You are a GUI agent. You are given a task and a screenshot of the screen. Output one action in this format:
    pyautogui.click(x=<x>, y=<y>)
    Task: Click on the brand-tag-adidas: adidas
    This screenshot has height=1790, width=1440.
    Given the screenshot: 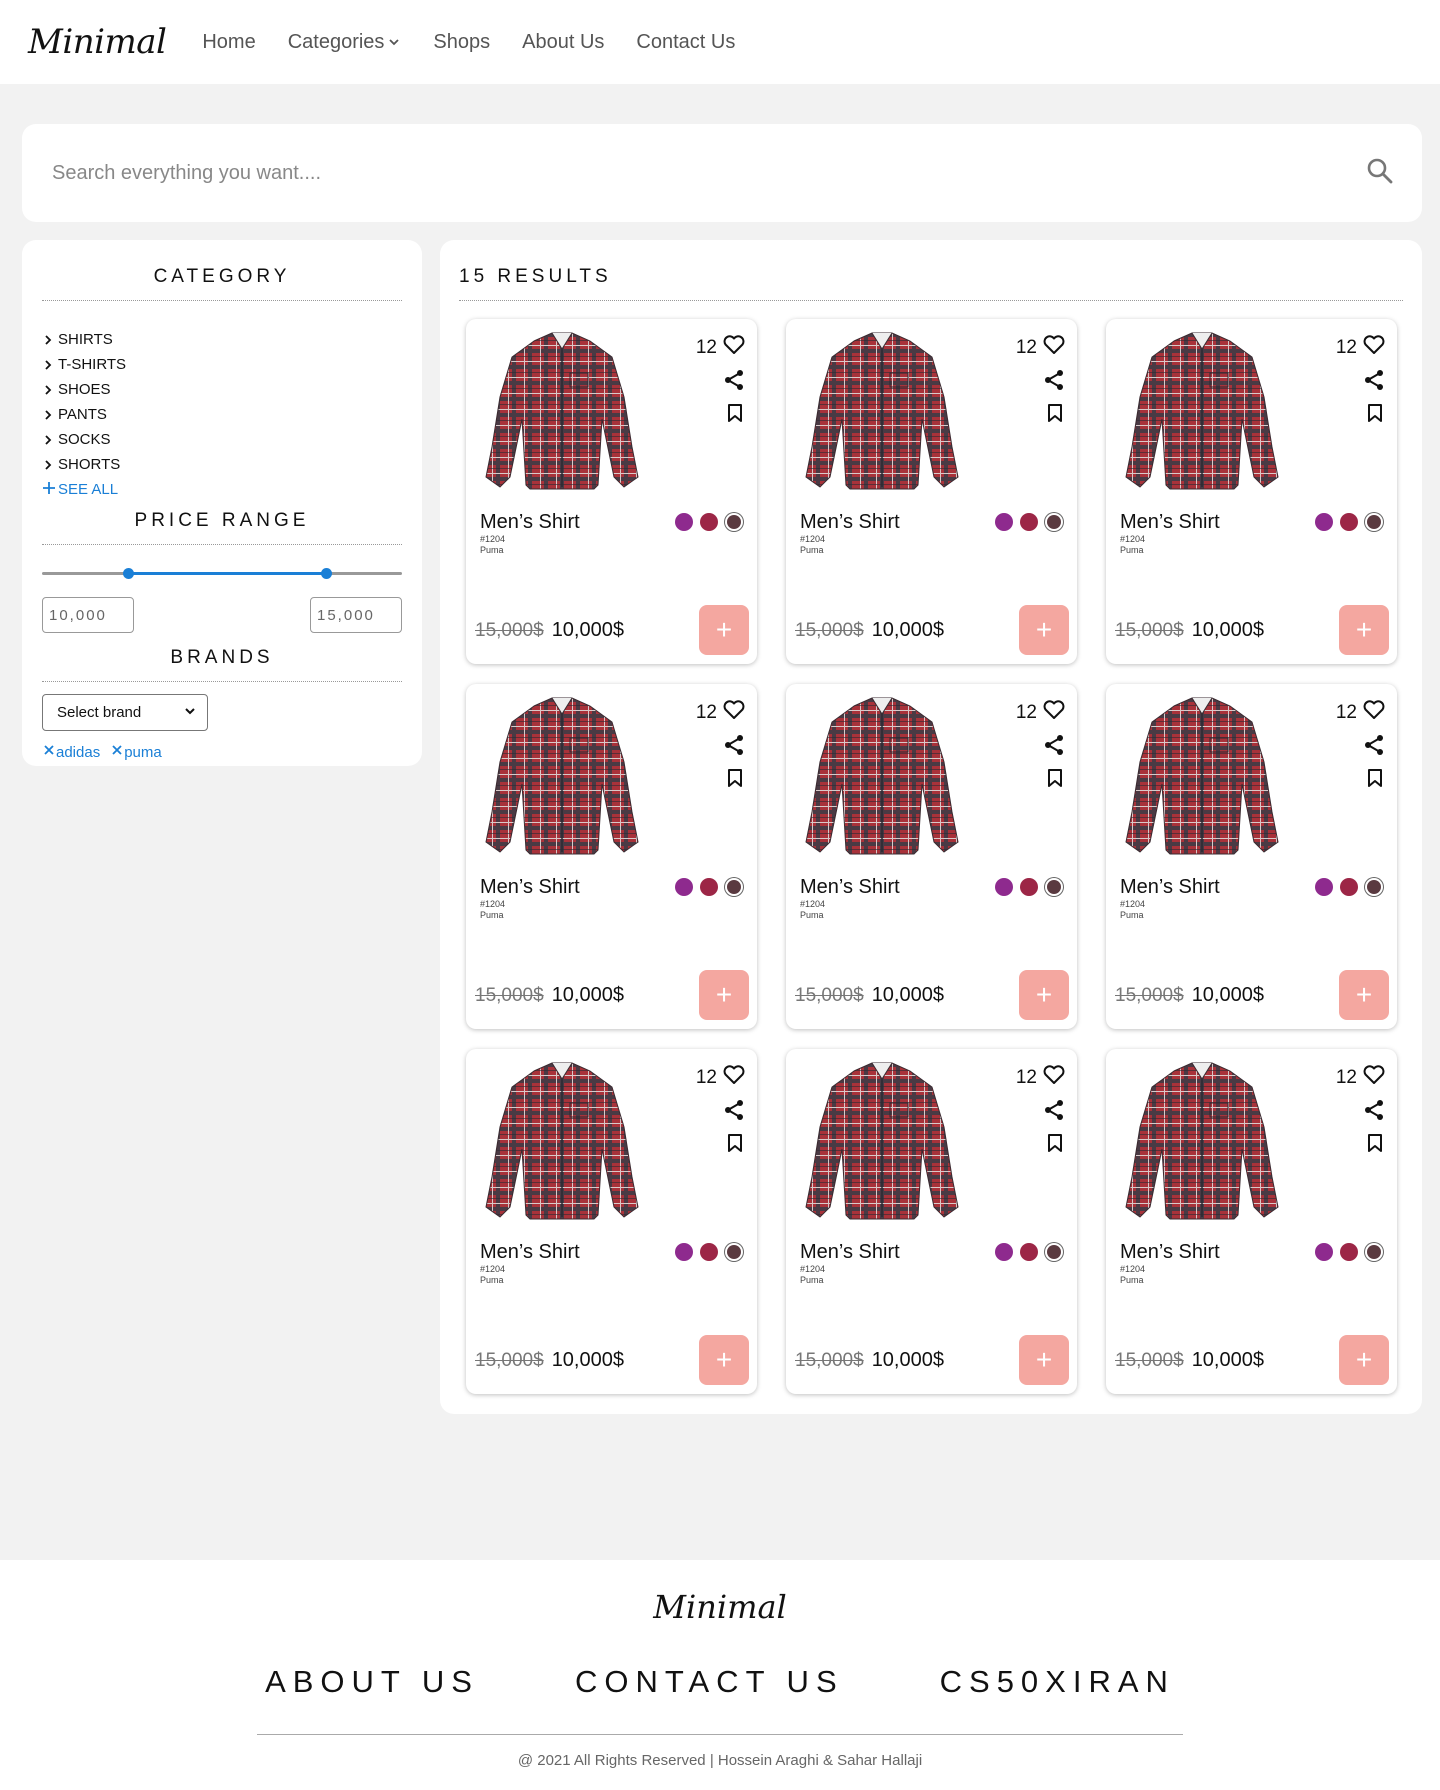 What is the action you would take?
    pyautogui.click(x=71, y=752)
    